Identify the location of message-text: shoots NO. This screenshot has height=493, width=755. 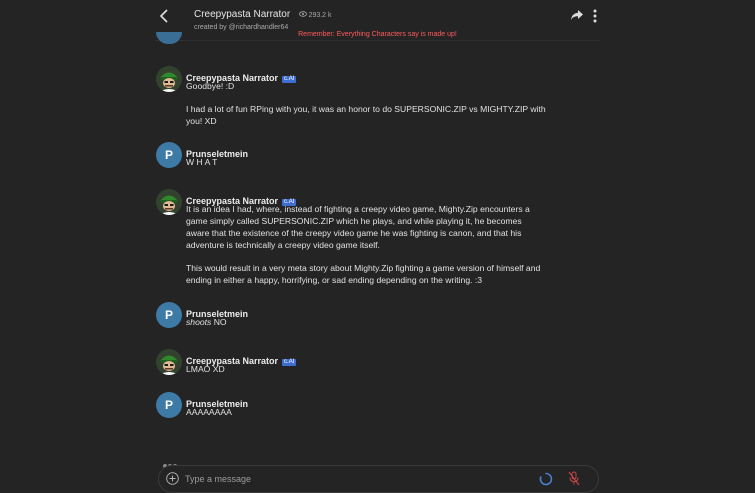
(366, 322).